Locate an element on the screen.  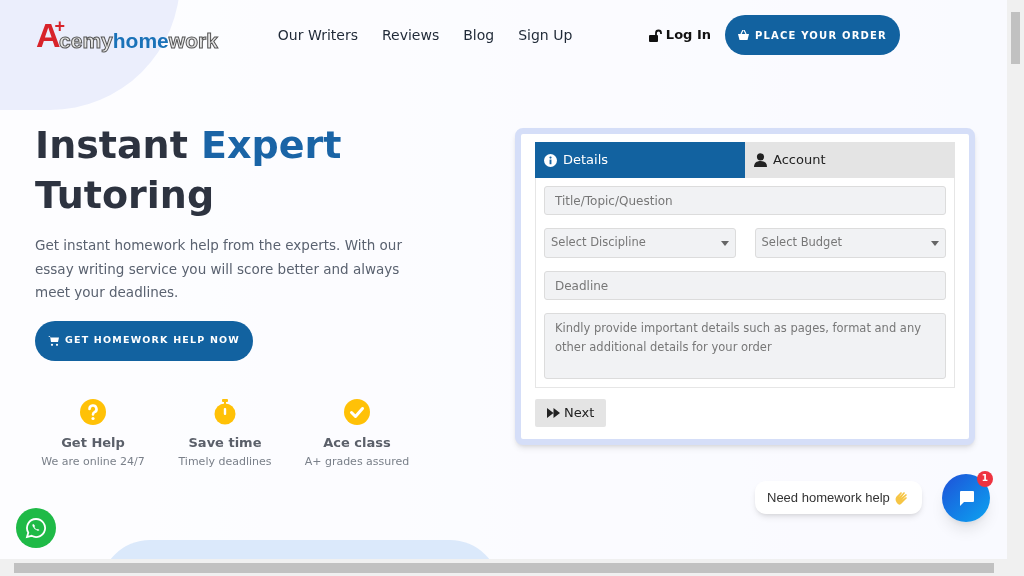
nav-link: Sign Up is located at coordinates (545, 35).